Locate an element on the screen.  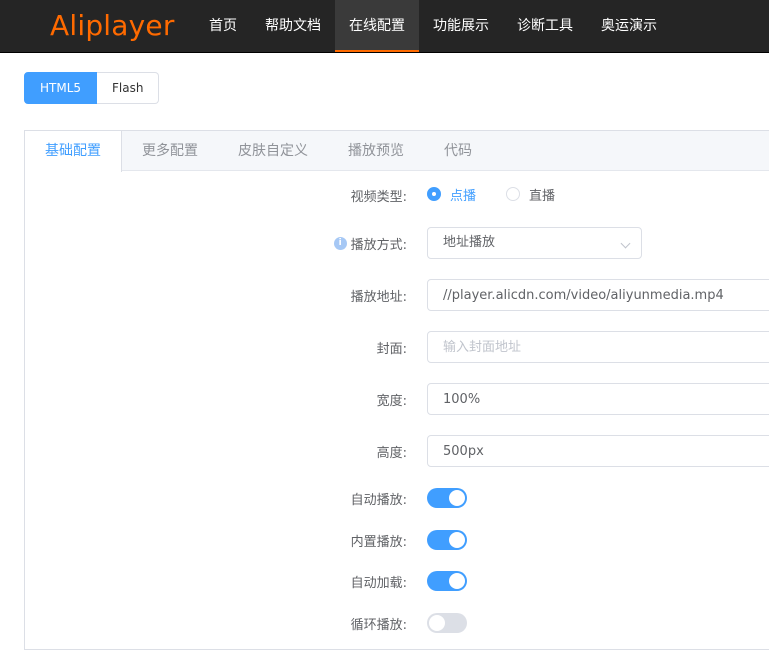
inline-play-switch is located at coordinates (447, 540).